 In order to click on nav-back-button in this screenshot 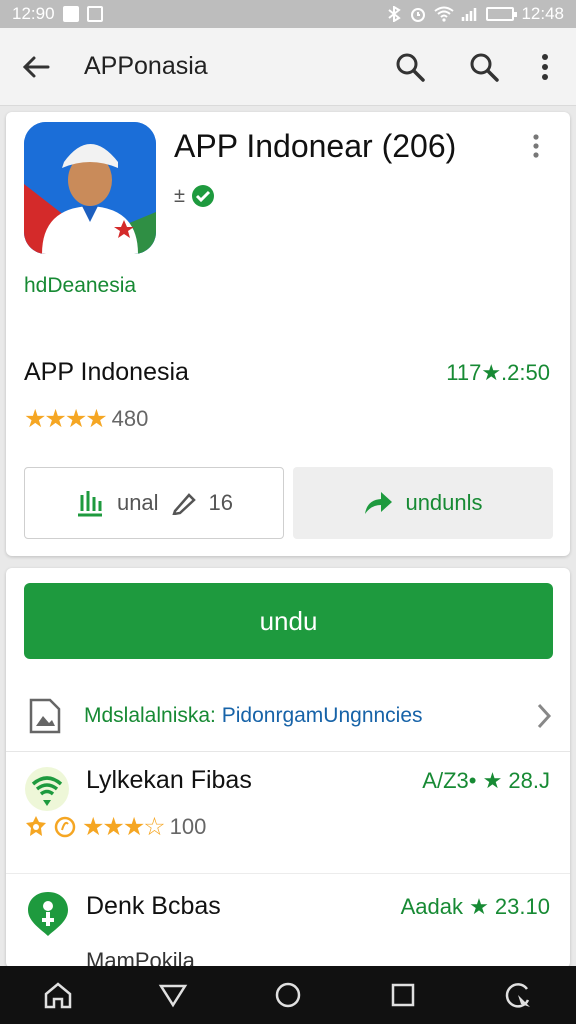, I will do `click(173, 995)`.